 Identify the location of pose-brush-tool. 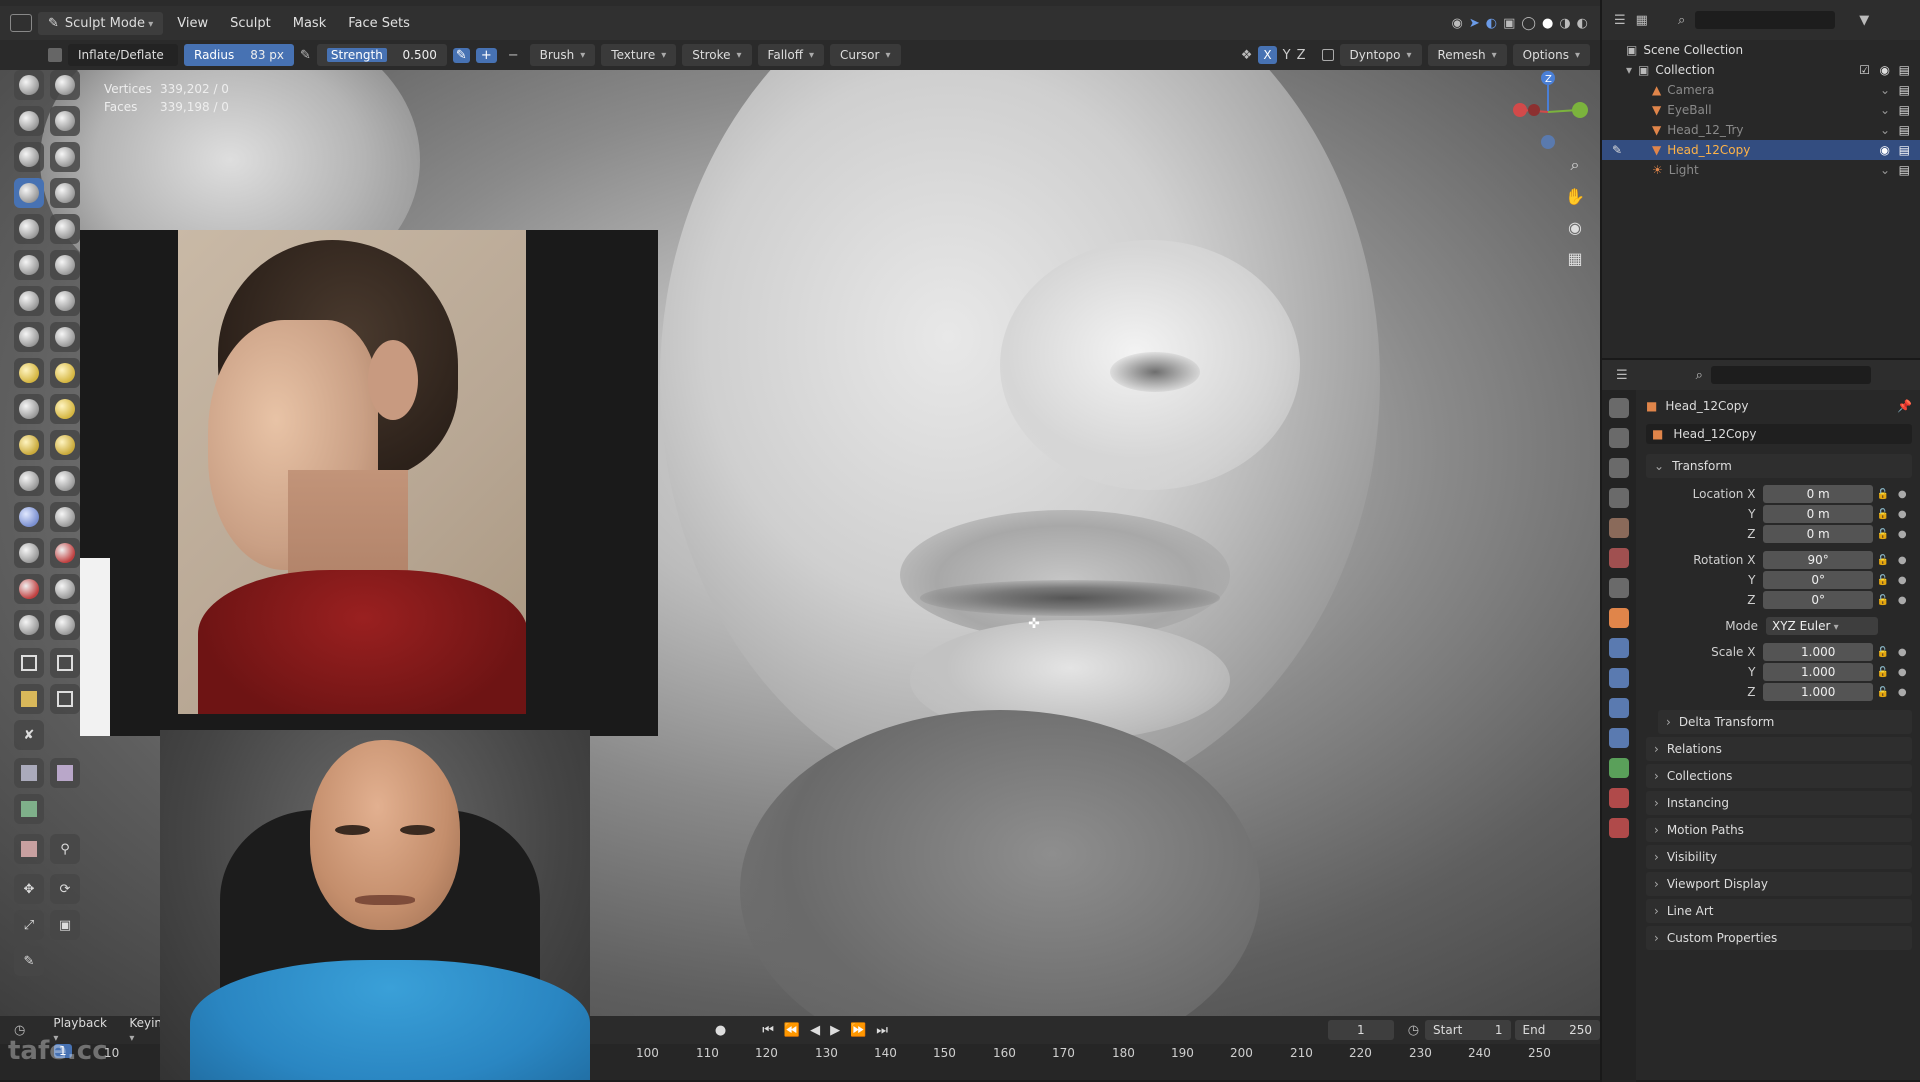
(65, 409).